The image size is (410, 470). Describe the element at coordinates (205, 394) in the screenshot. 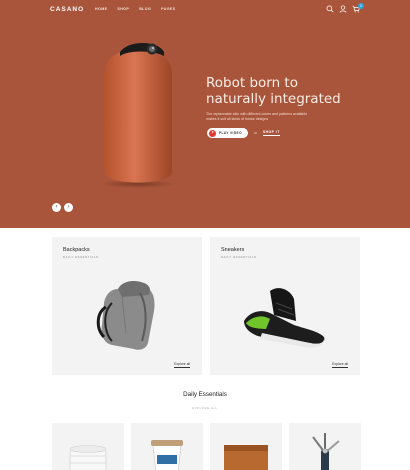

I see `daily-essentials-title: Daily Essentials` at that location.